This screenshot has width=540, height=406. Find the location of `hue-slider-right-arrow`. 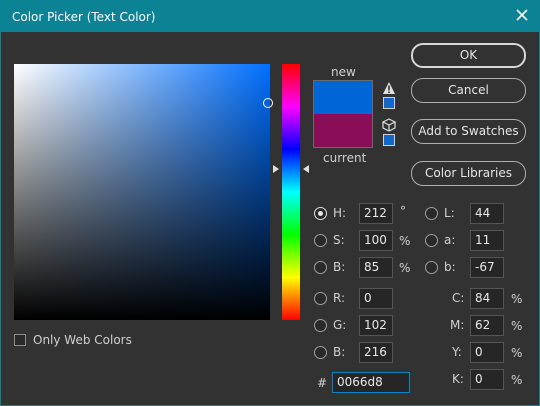

hue-slider-right-arrow is located at coordinates (306, 169).